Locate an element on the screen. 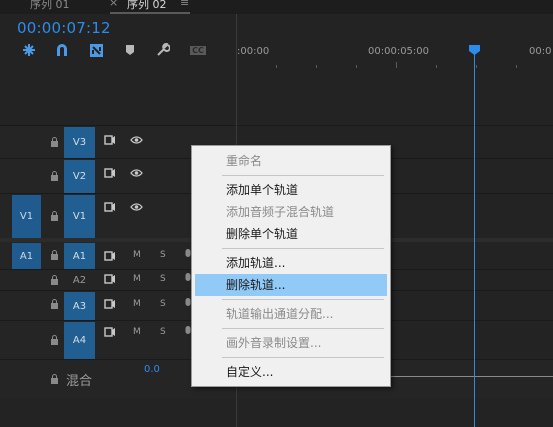  linked-selection-icon is located at coordinates (96, 50).